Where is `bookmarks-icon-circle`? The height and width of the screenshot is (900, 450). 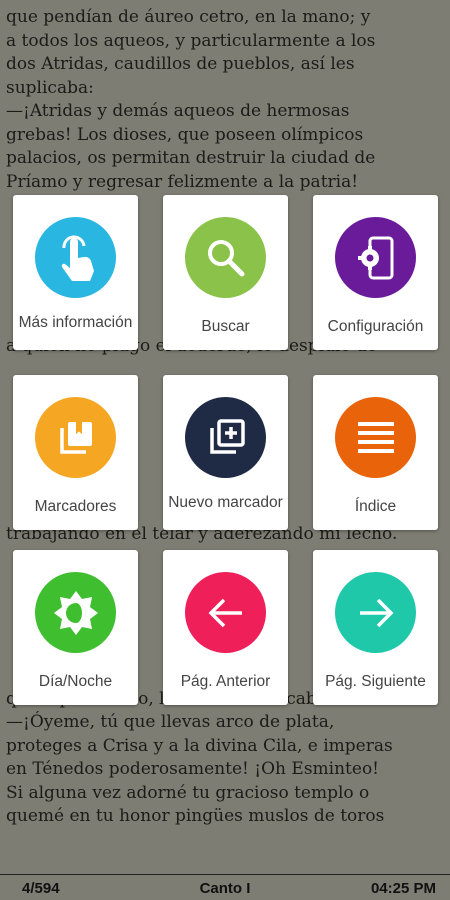
bookmarks-icon-circle is located at coordinates (75, 437).